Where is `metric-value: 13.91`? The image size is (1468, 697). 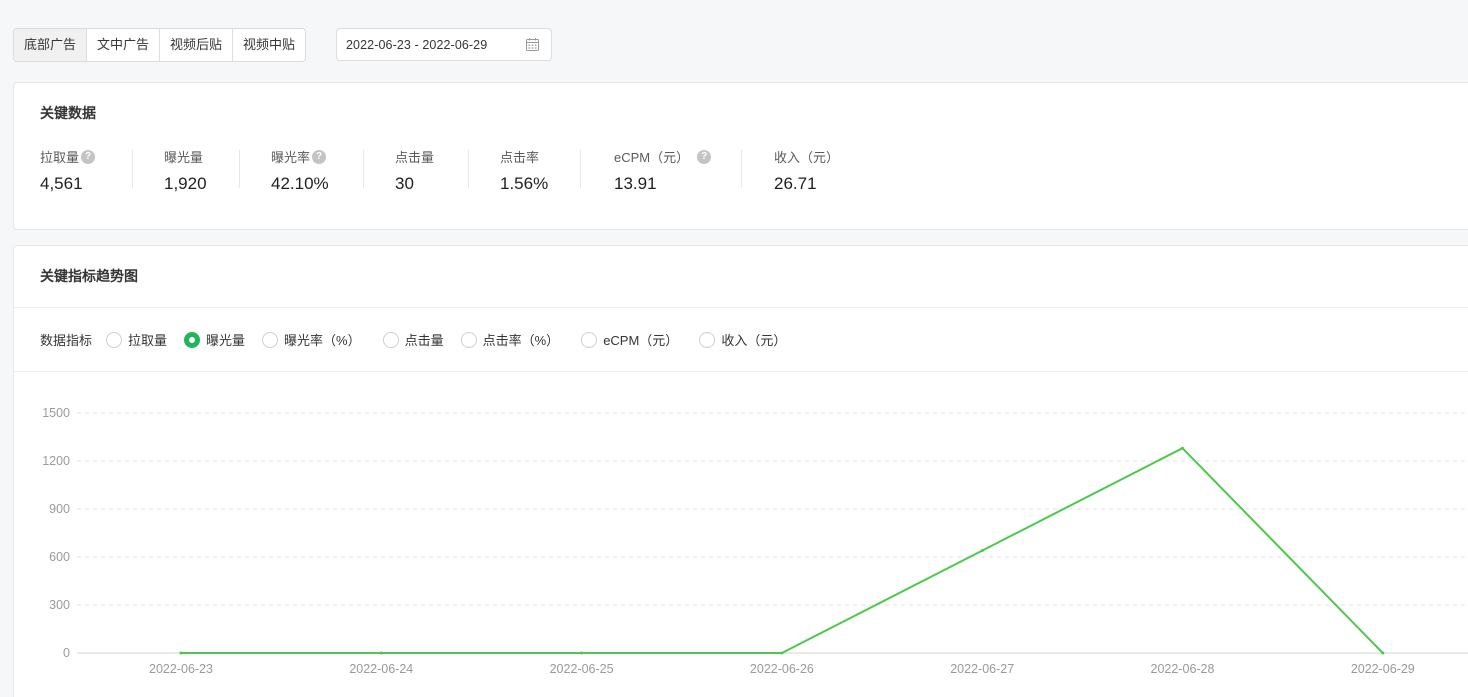
metric-value: 13.91 is located at coordinates (635, 183).